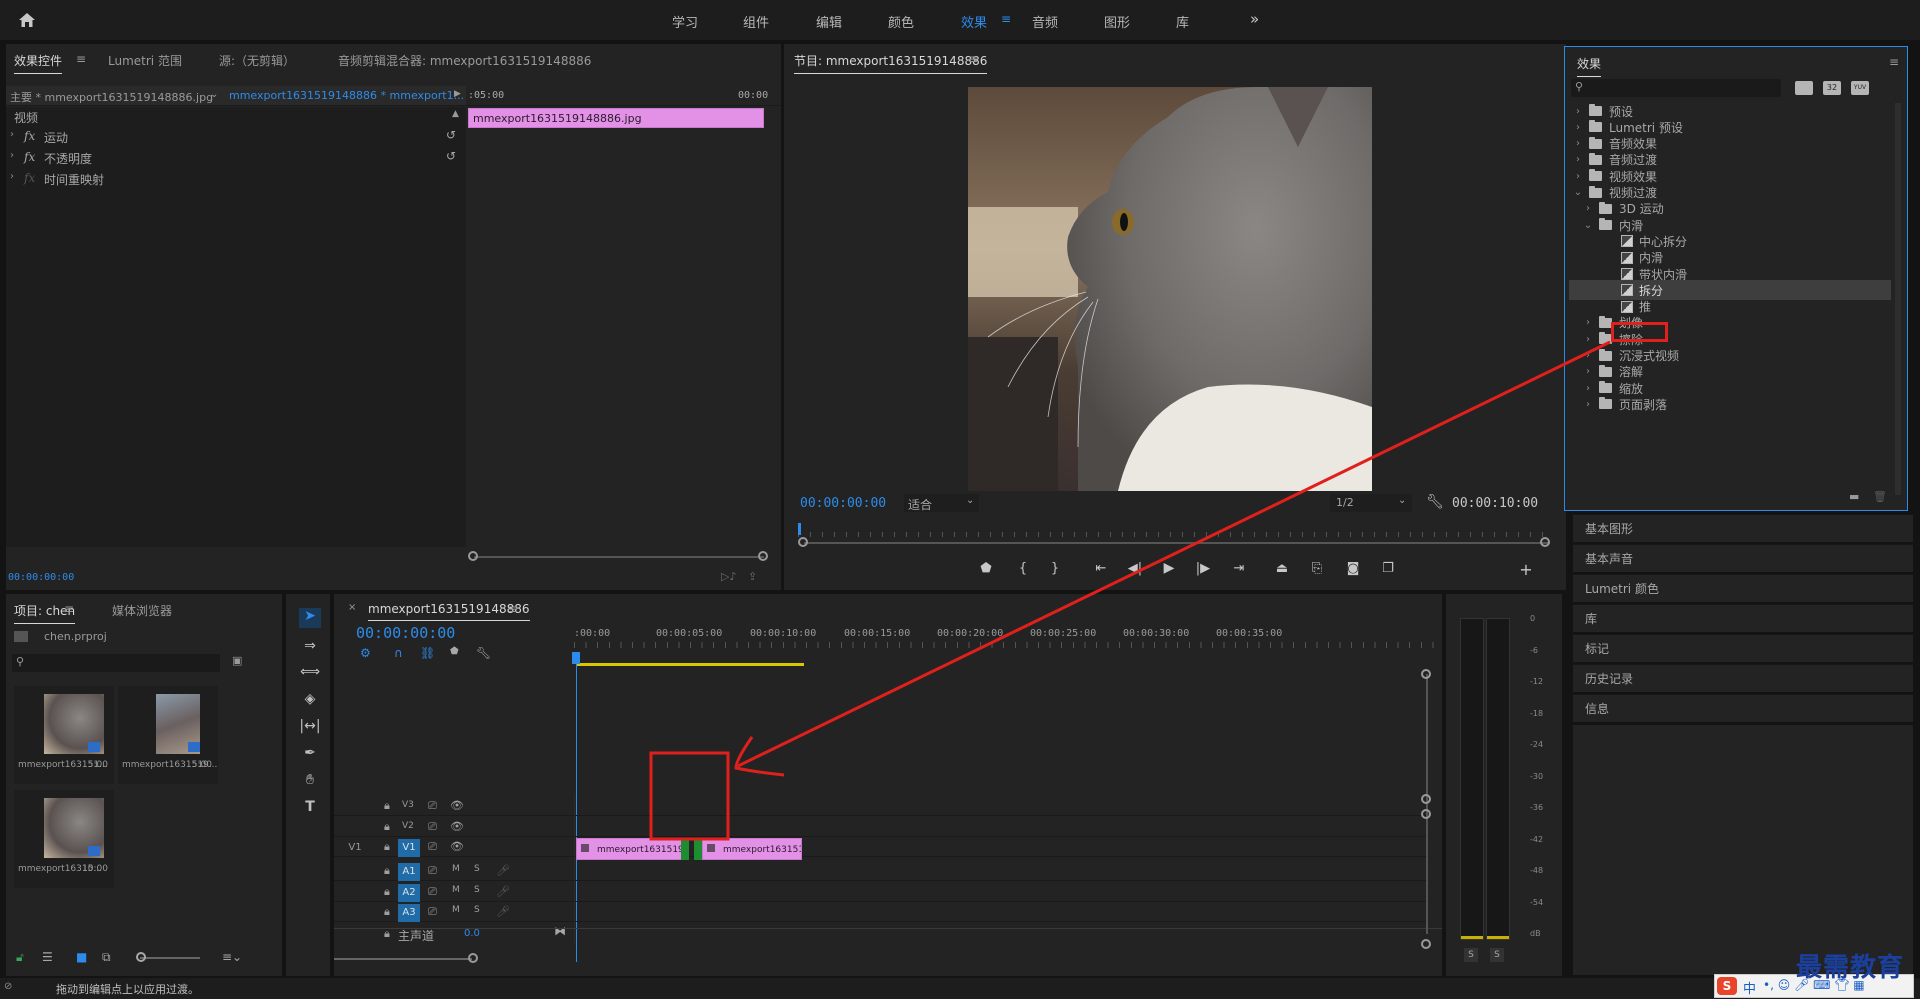  I want to click on workspace-tab: 编辑, so click(829, 21).